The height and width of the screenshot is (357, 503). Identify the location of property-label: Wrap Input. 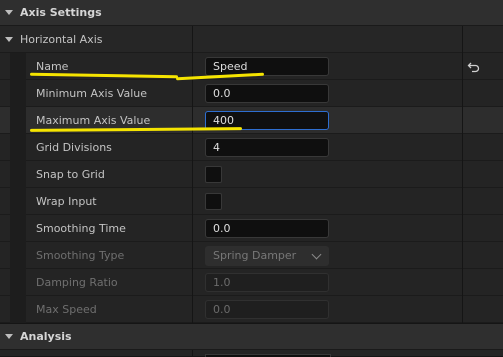
(66, 201).